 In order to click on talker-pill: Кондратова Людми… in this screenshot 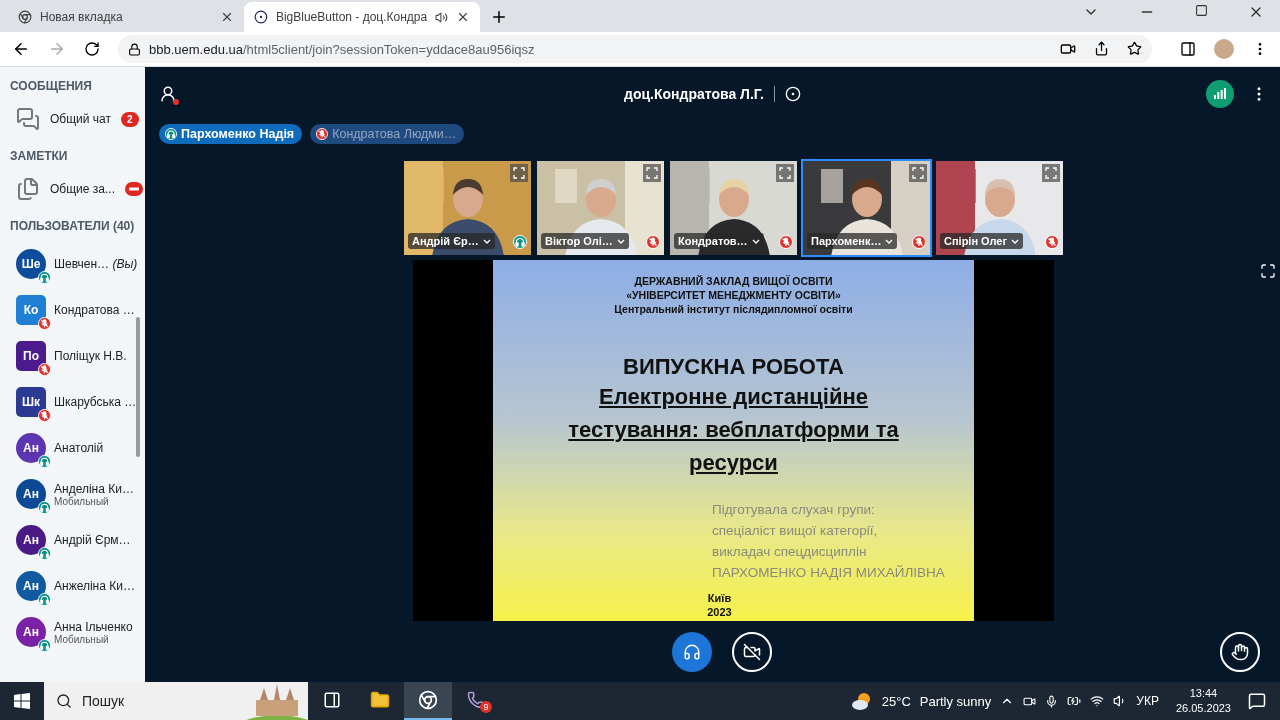, I will do `click(387, 134)`.